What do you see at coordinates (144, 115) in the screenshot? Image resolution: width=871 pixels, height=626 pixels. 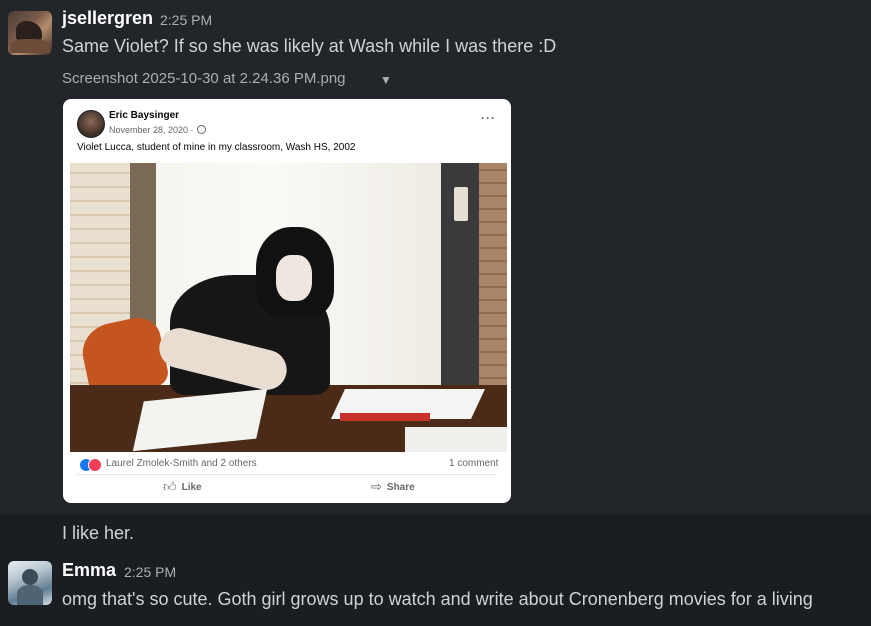 I see `post-author-name: Eric Baysinger` at bounding box center [144, 115].